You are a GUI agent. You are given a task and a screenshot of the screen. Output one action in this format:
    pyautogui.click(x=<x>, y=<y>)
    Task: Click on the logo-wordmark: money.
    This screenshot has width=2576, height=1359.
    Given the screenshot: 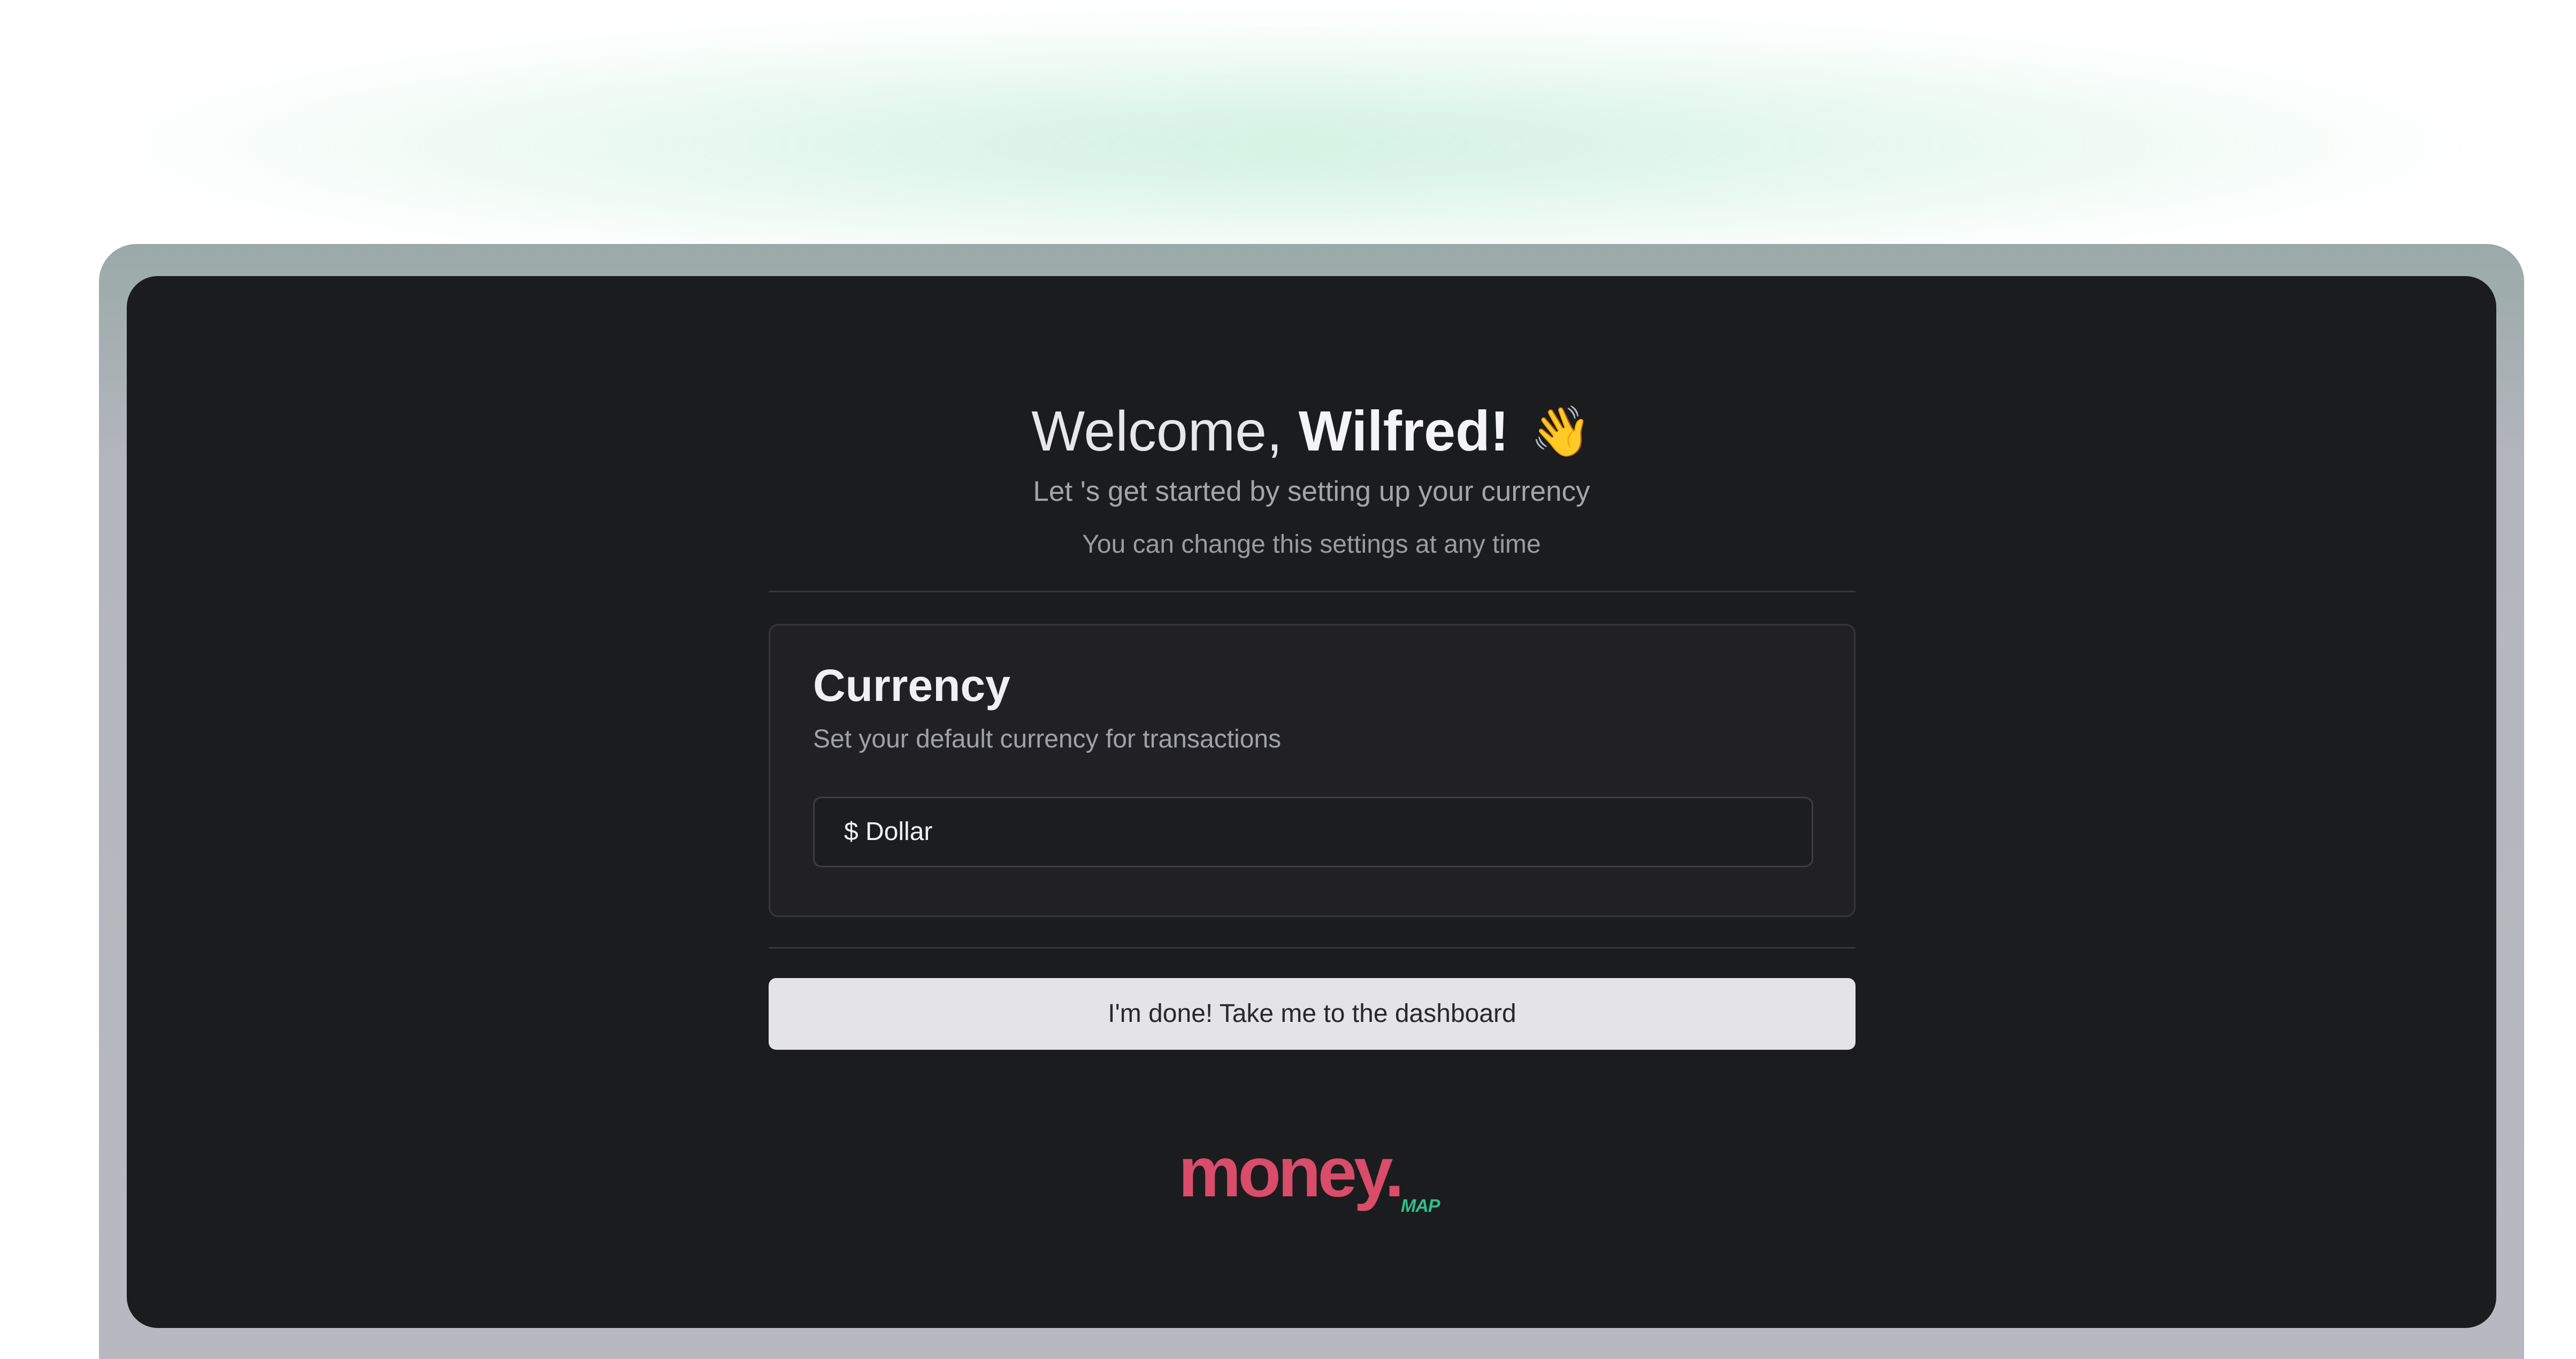 What is the action you would take?
    pyautogui.click(x=1291, y=1172)
    